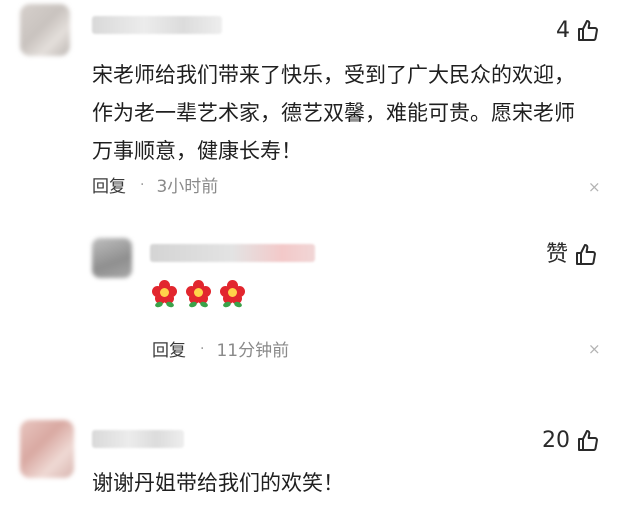  Describe the element at coordinates (187, 187) in the screenshot. I see `timestamp: 3小时前` at that location.